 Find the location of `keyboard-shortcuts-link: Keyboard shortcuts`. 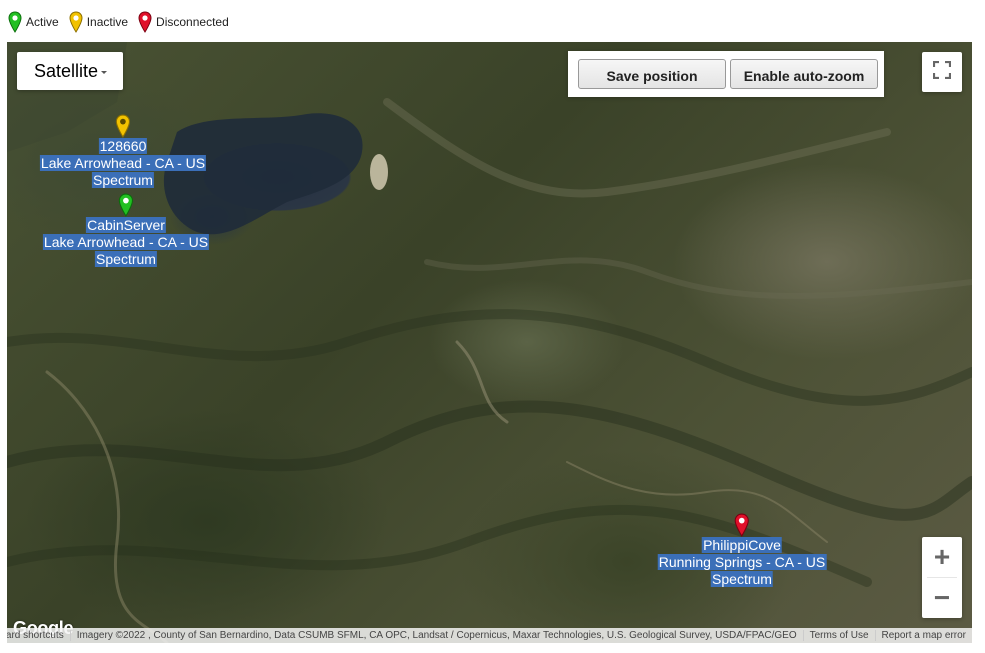

keyboard-shortcuts-link: Keyboard shortcuts is located at coordinates (38, 635).